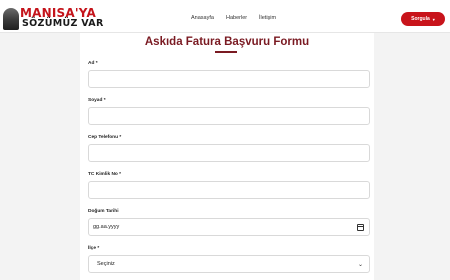 The image size is (450, 280). I want to click on tc-kimlik-input, so click(229, 190).